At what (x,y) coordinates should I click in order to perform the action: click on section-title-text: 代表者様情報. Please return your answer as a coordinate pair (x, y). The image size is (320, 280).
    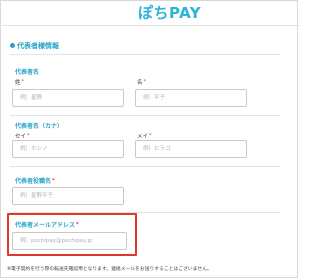
    Looking at the image, I should click on (38, 46).